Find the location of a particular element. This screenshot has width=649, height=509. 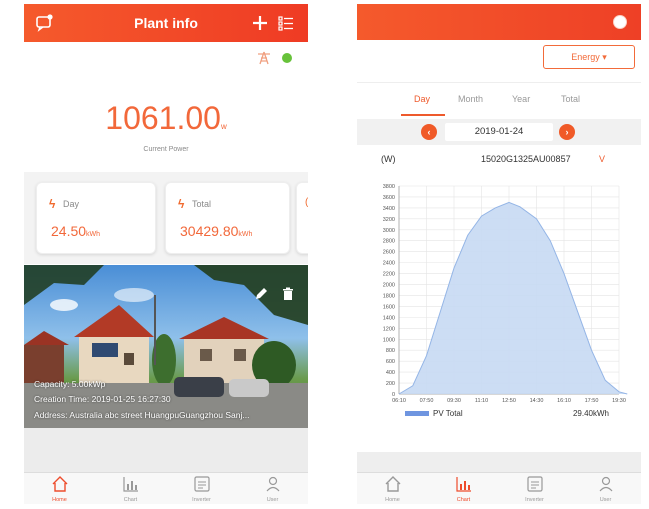

total-value: 30429.80 is located at coordinates (209, 231).